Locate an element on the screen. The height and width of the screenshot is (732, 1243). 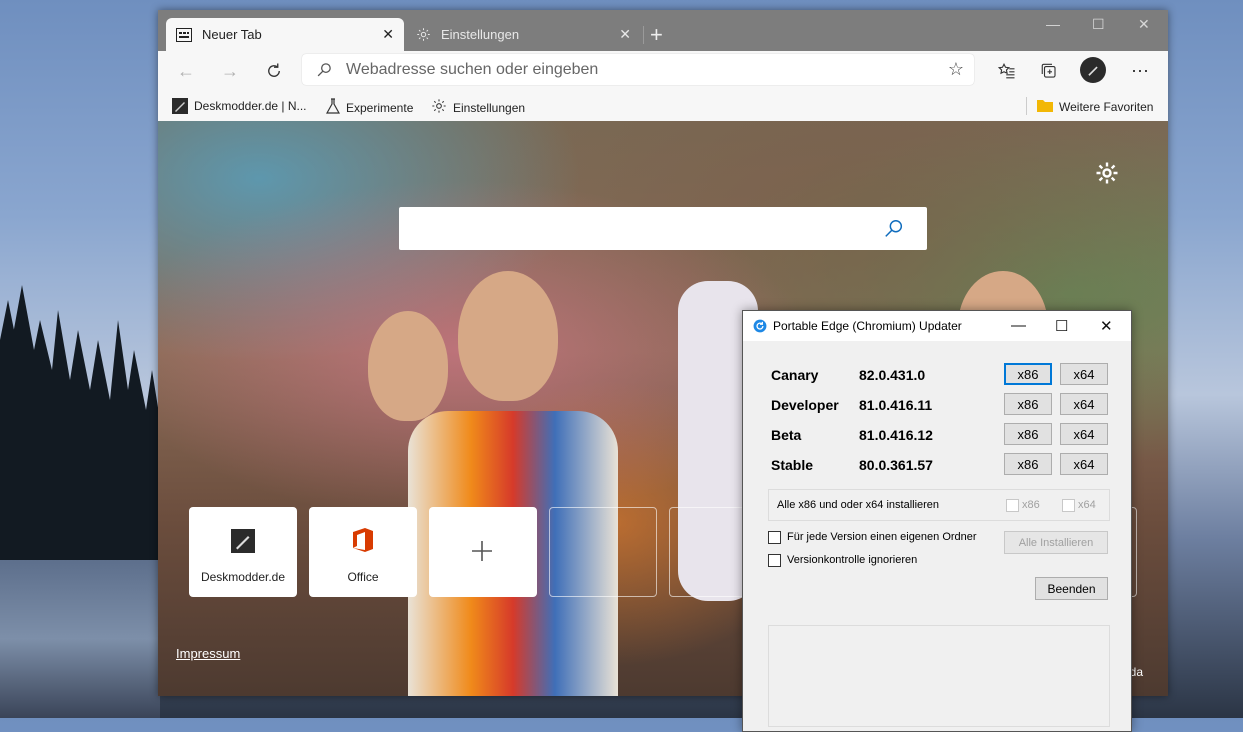
impressum-link: Impressum is located at coordinates (208, 653).